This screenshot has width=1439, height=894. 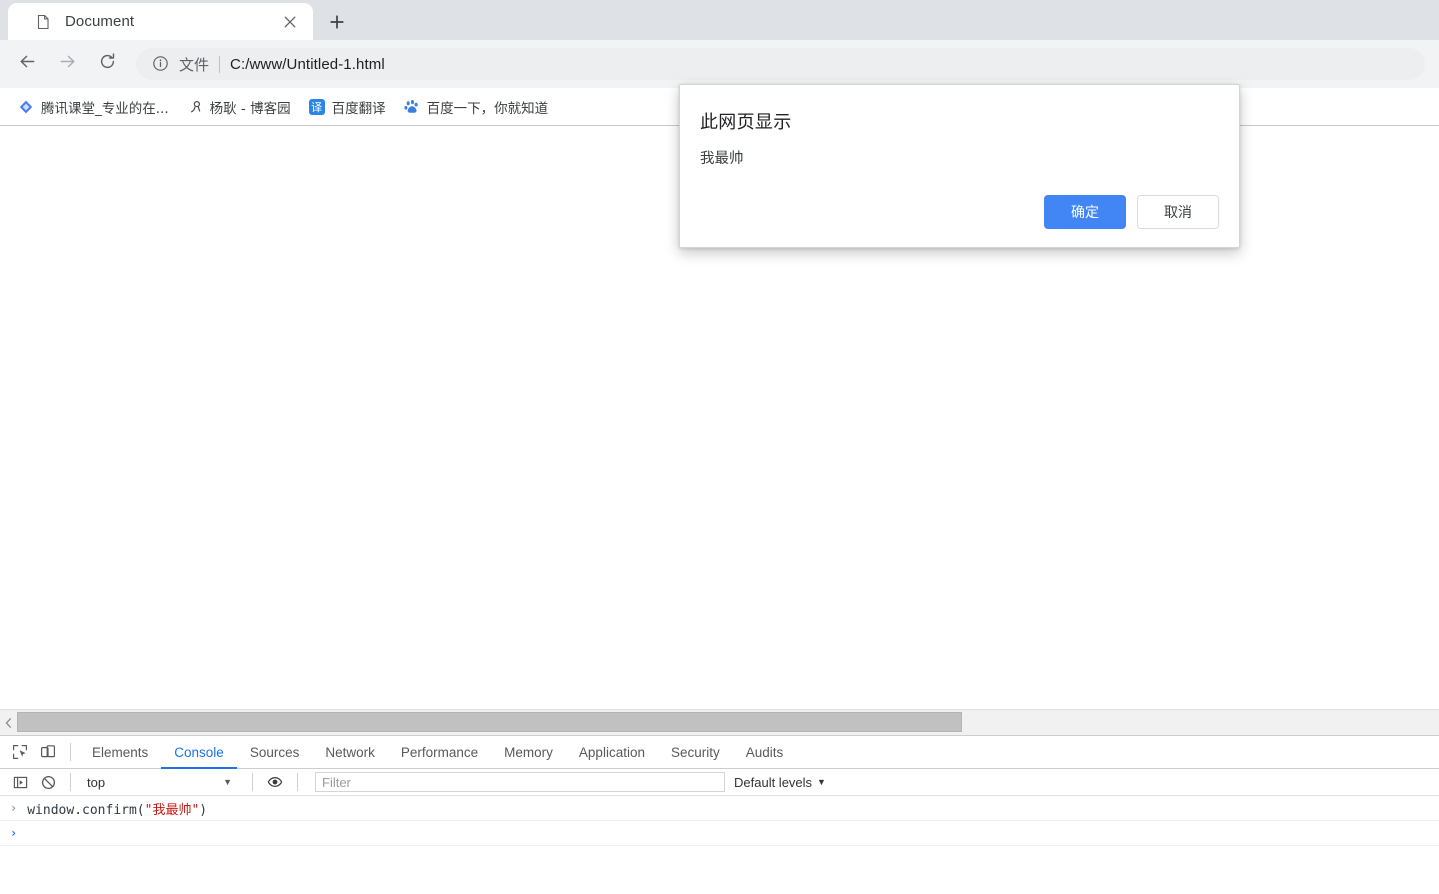 What do you see at coordinates (411, 107) in the screenshot?
I see `baidu-icon` at bounding box center [411, 107].